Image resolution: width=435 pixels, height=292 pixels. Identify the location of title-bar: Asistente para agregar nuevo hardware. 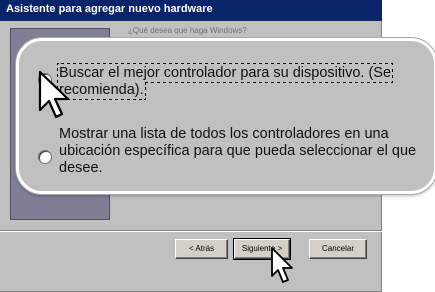
(191, 10).